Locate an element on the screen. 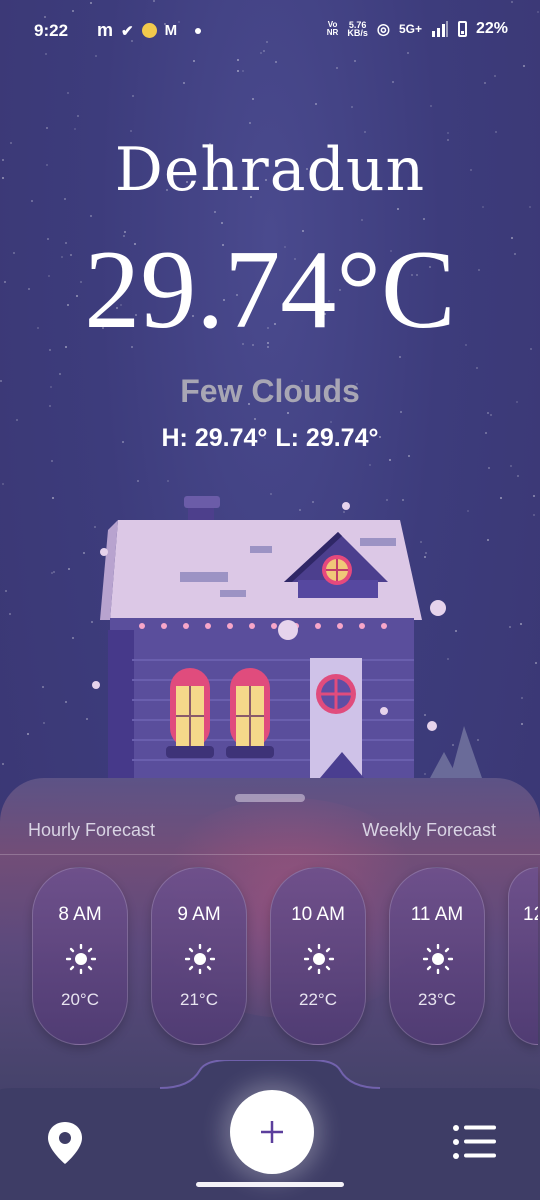 The image size is (540, 1200). sheet-drag-handle is located at coordinates (270, 798).